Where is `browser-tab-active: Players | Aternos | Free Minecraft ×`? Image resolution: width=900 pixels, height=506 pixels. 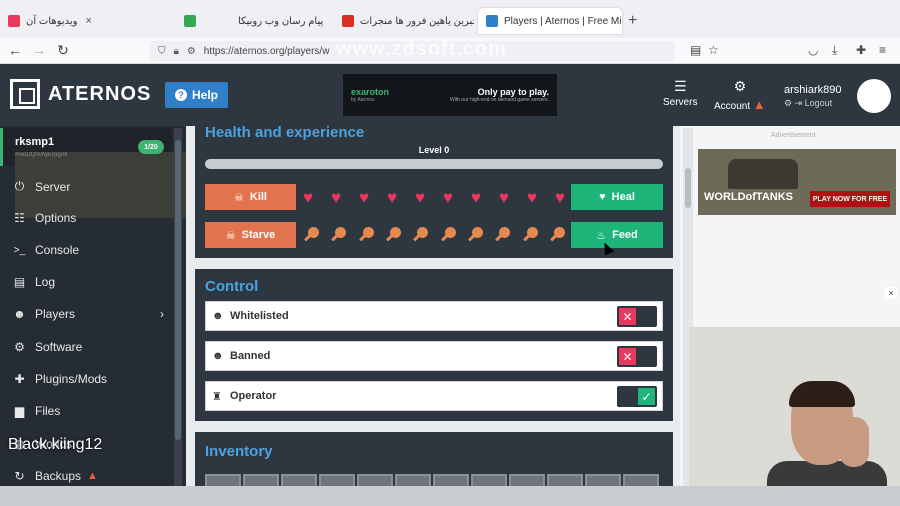
browser-tab-active: Players | Aternos | Free Minecraft × is located at coordinates (550, 21).